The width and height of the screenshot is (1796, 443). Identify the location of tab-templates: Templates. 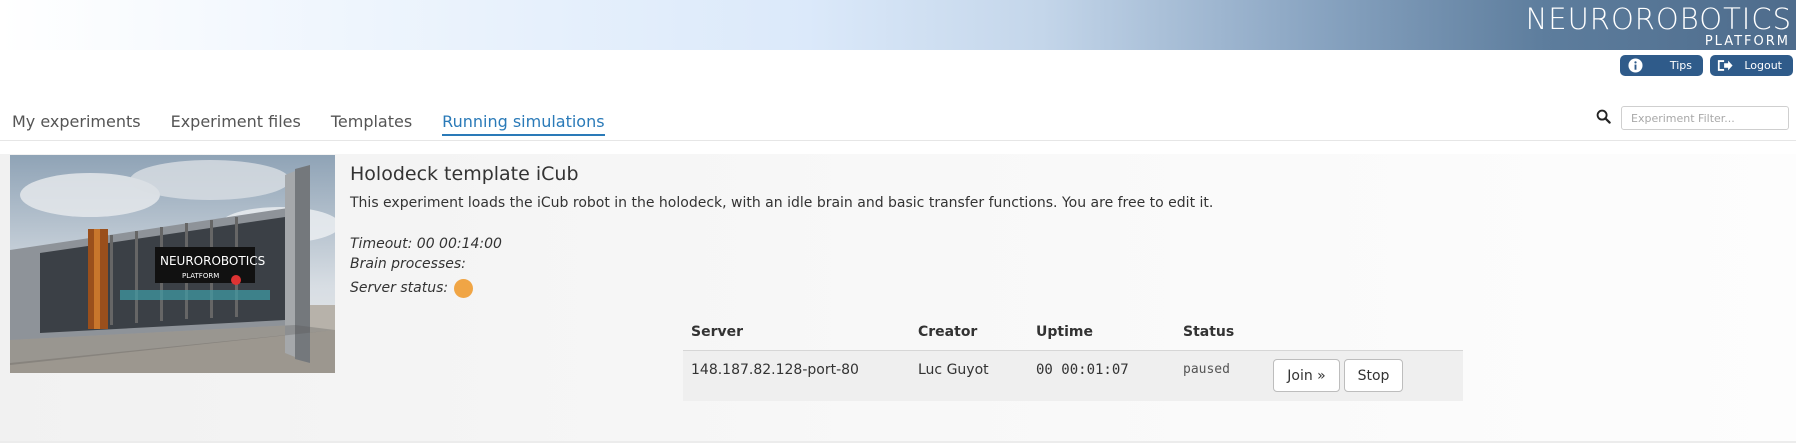
(371, 124).